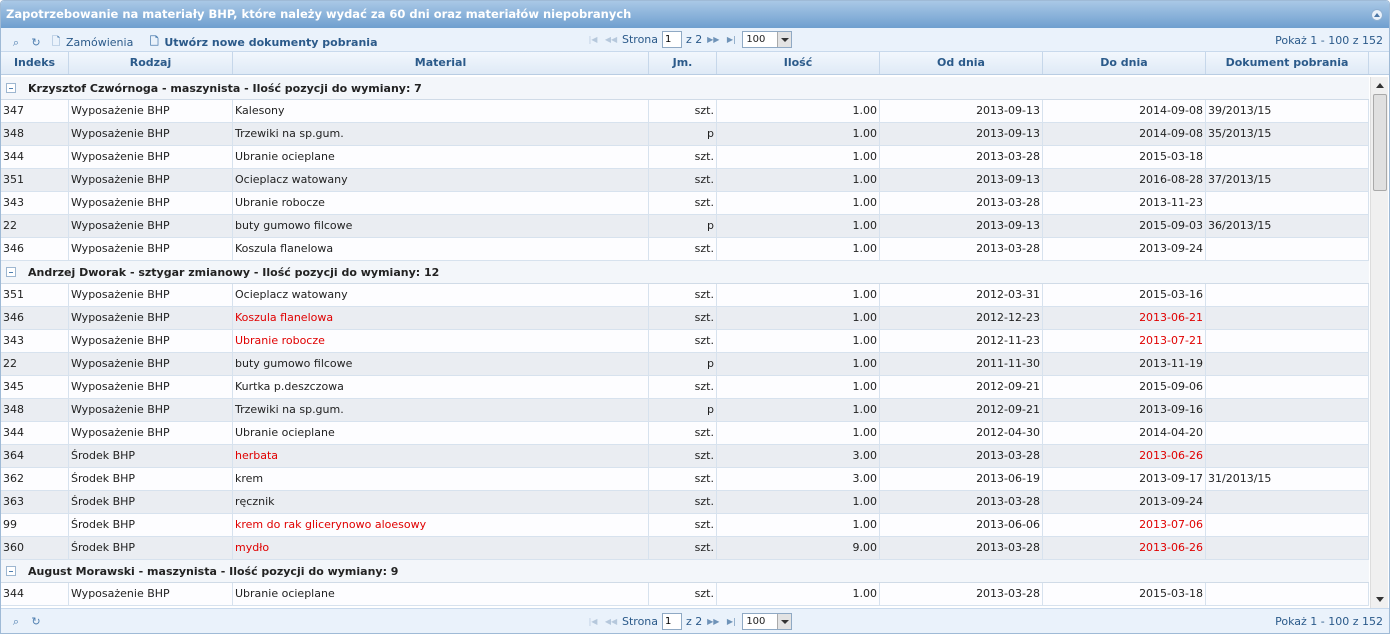  I want to click on column-header: Dokument pobrania, so click(1287, 63).